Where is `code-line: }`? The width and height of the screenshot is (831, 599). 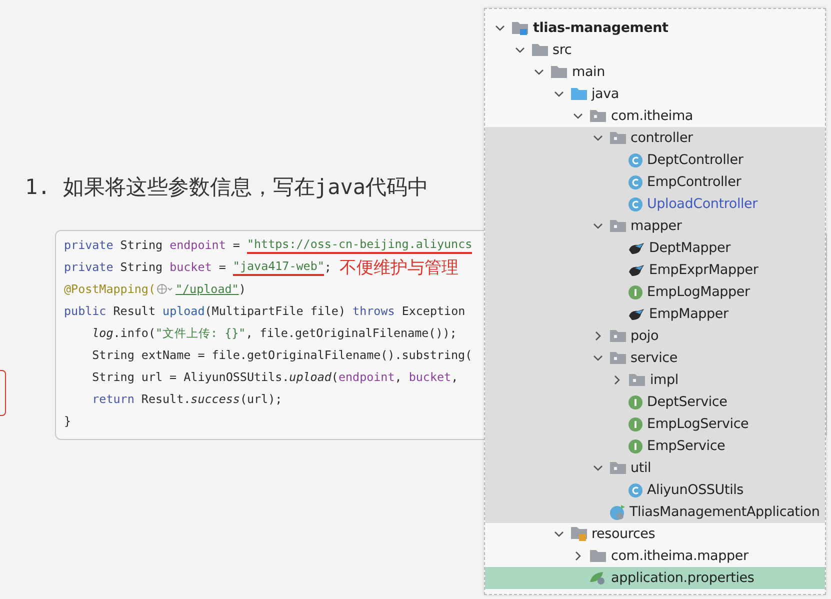 code-line: } is located at coordinates (68, 421).